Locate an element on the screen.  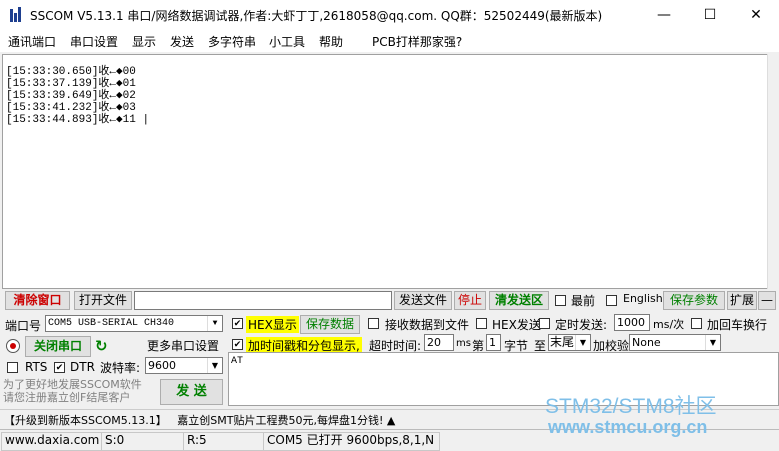
english-checkbox is located at coordinates (611, 300).